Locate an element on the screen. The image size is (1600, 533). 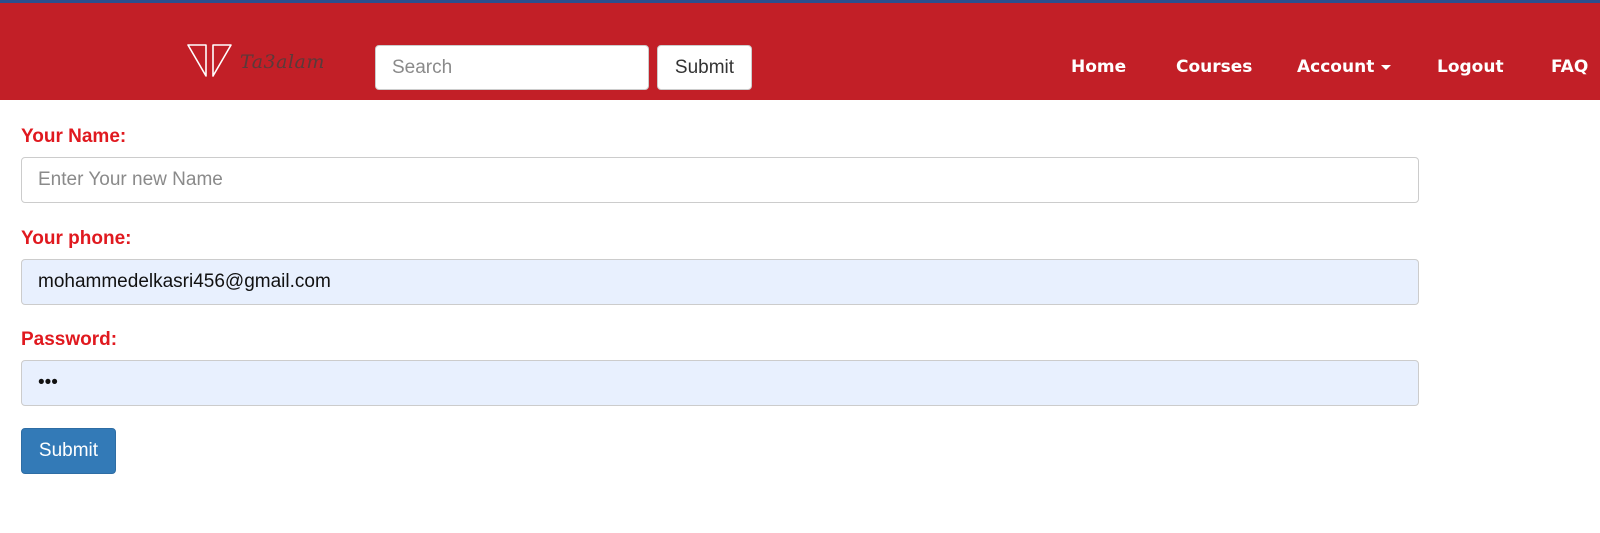
name-input is located at coordinates (720, 180).